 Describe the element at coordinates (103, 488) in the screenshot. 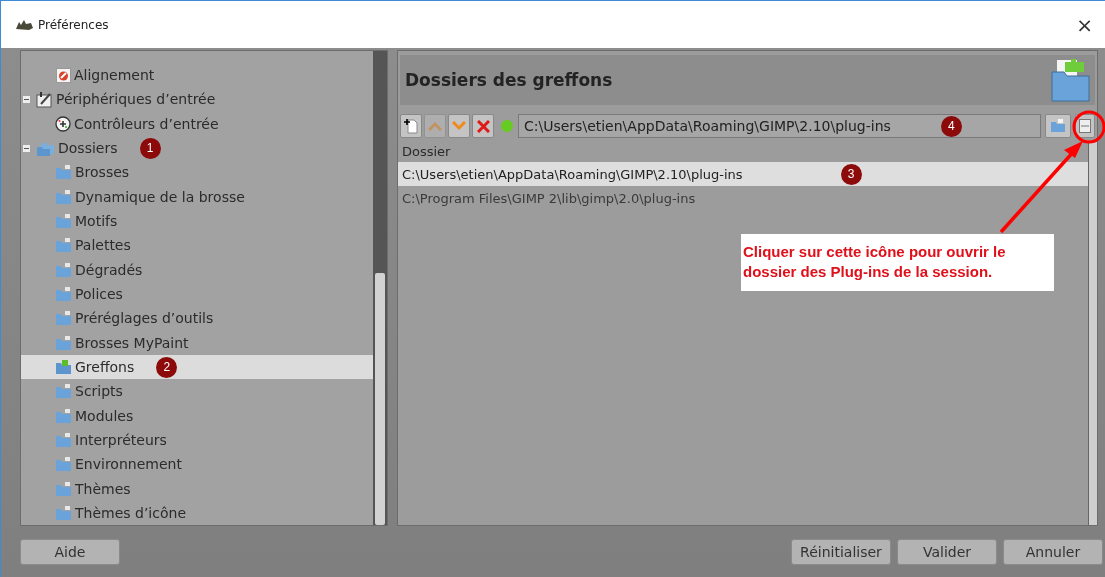

I see `tree-label: Thèmes` at that location.